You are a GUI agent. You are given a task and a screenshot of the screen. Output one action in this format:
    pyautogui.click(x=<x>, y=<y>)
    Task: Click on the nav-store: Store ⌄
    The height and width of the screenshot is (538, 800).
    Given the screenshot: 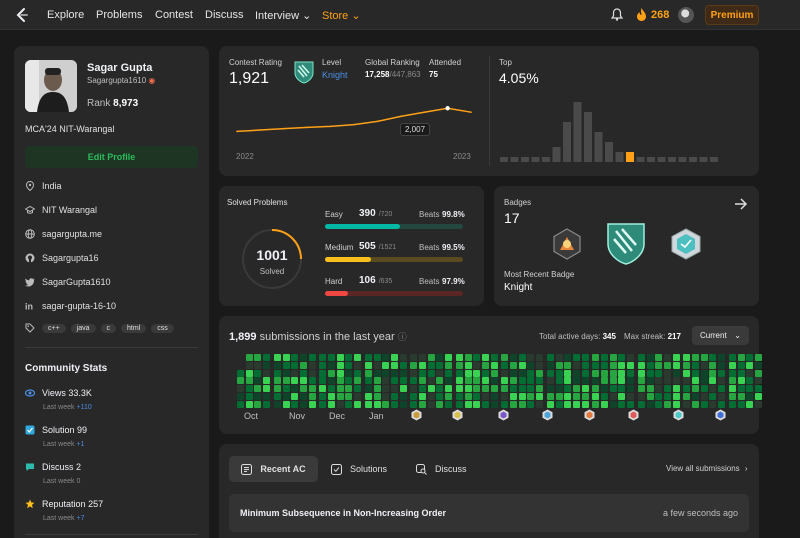 What is the action you would take?
    pyautogui.click(x=341, y=15)
    